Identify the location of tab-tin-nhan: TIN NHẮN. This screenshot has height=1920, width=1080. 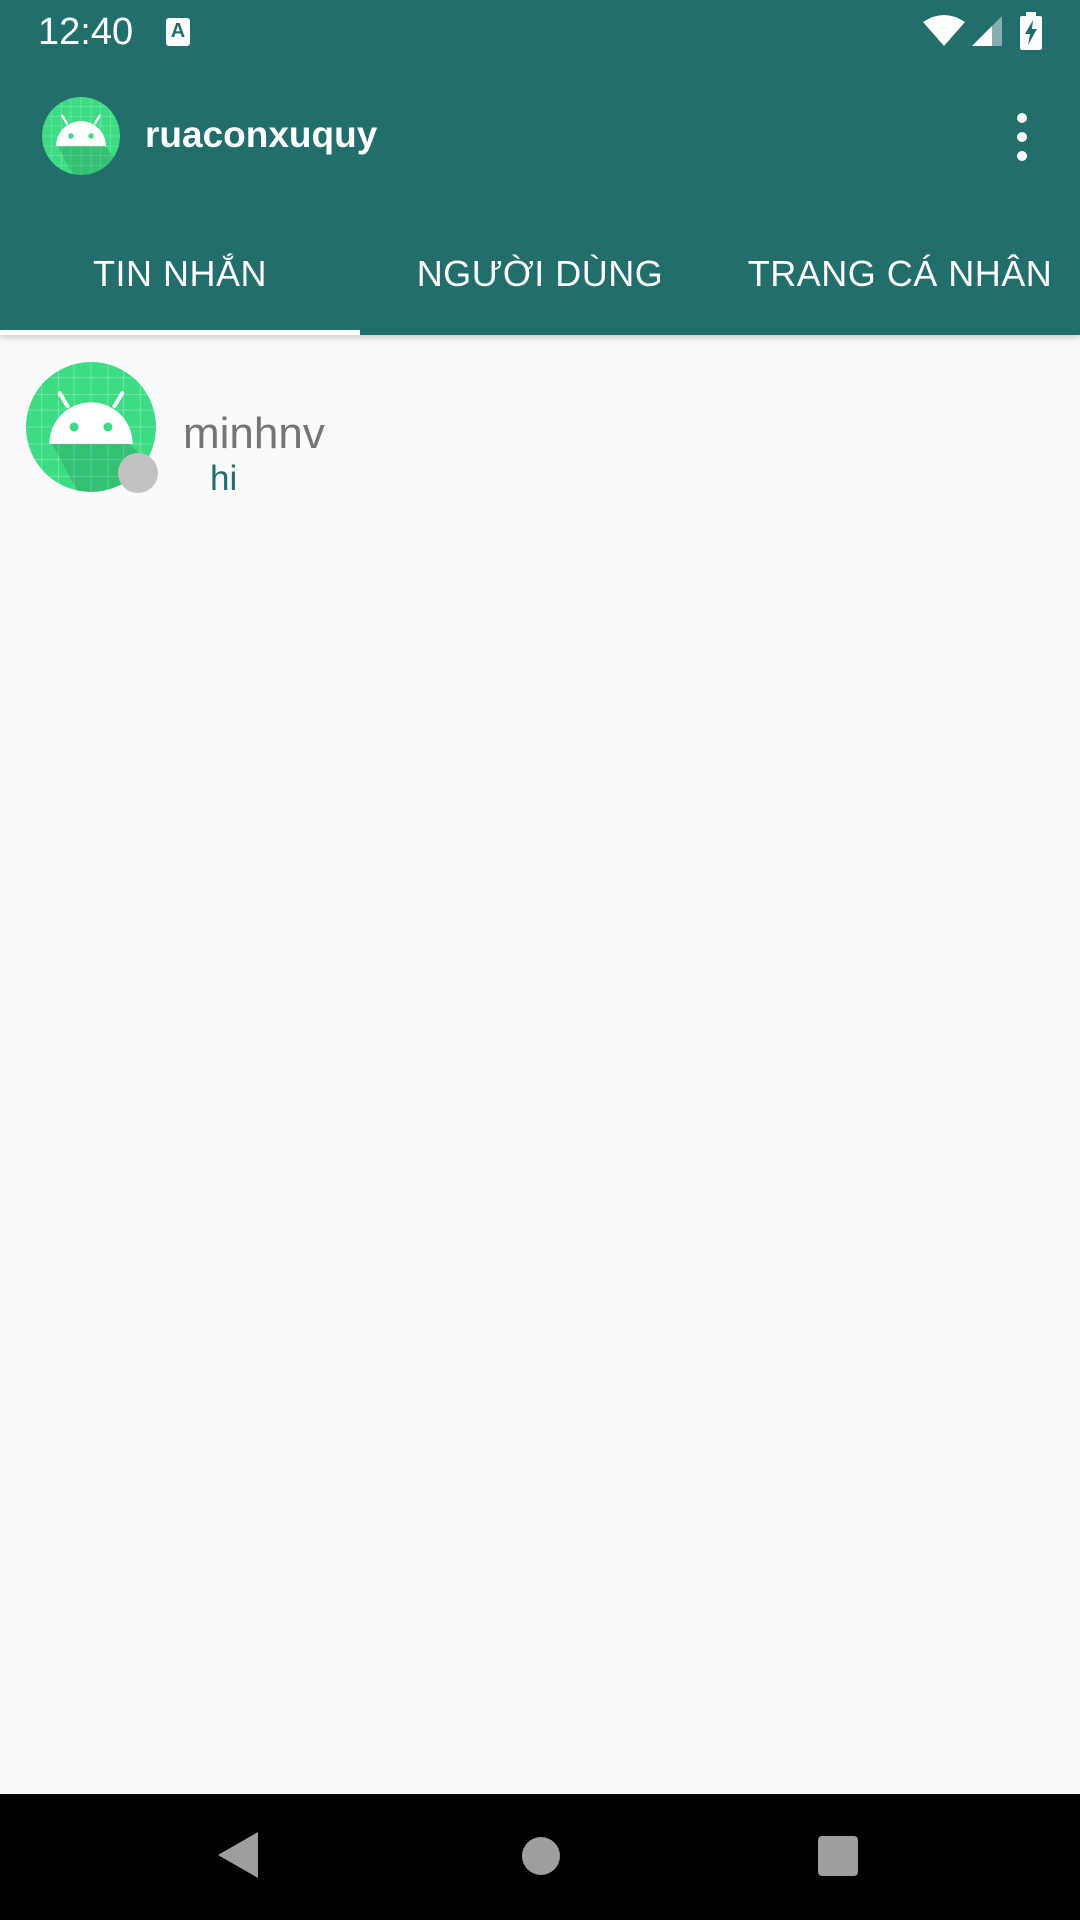
(180, 272).